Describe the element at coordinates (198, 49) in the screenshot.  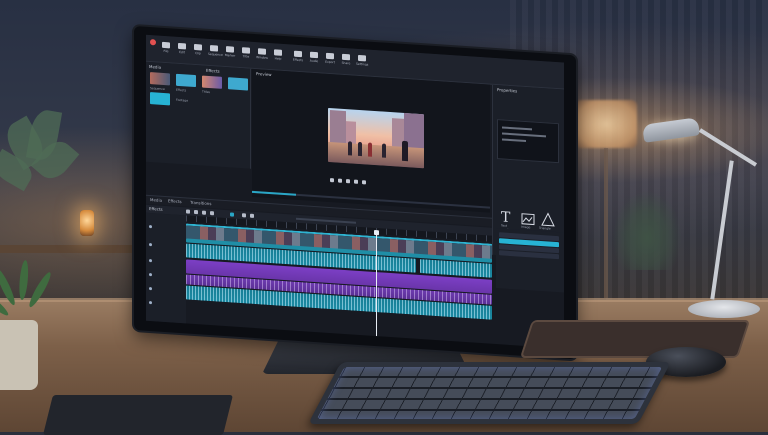
I see `toolbar-clip-button: Clip` at that location.